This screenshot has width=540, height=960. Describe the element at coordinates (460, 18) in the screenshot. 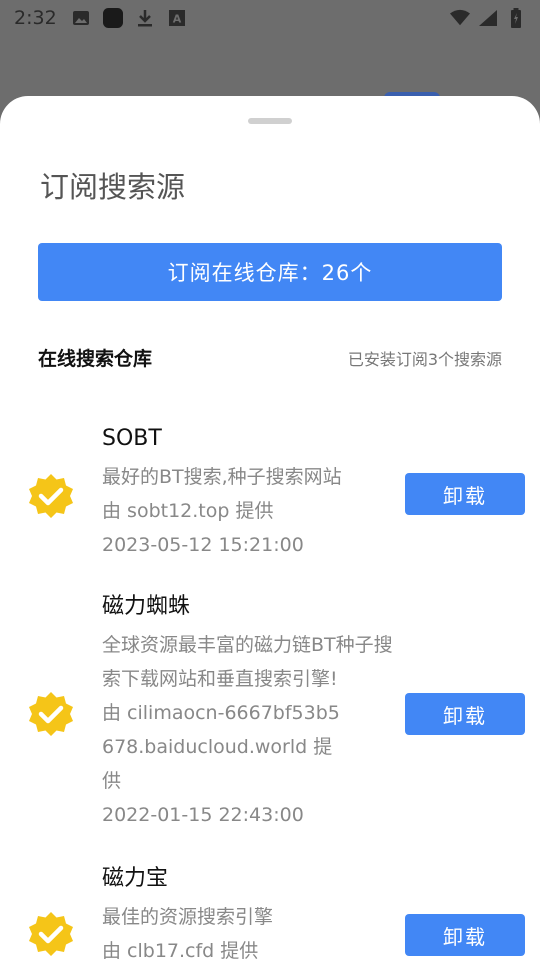

I see `wifi-icon` at that location.